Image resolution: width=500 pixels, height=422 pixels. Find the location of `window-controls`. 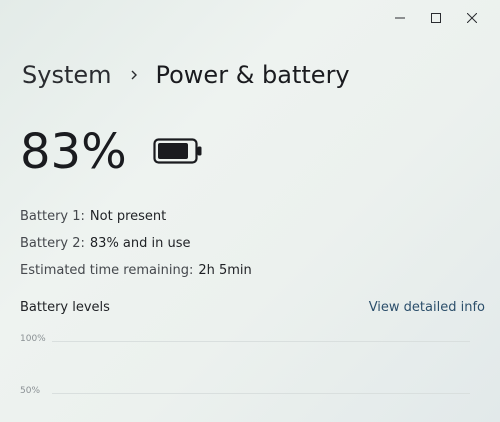

window-controls is located at coordinates (436, 18).